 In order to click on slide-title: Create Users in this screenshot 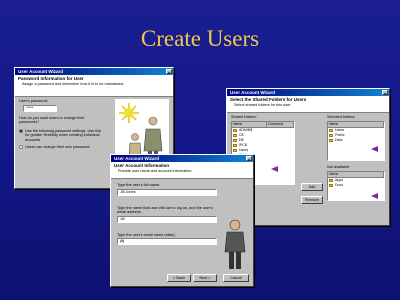, I will do `click(200, 38)`.